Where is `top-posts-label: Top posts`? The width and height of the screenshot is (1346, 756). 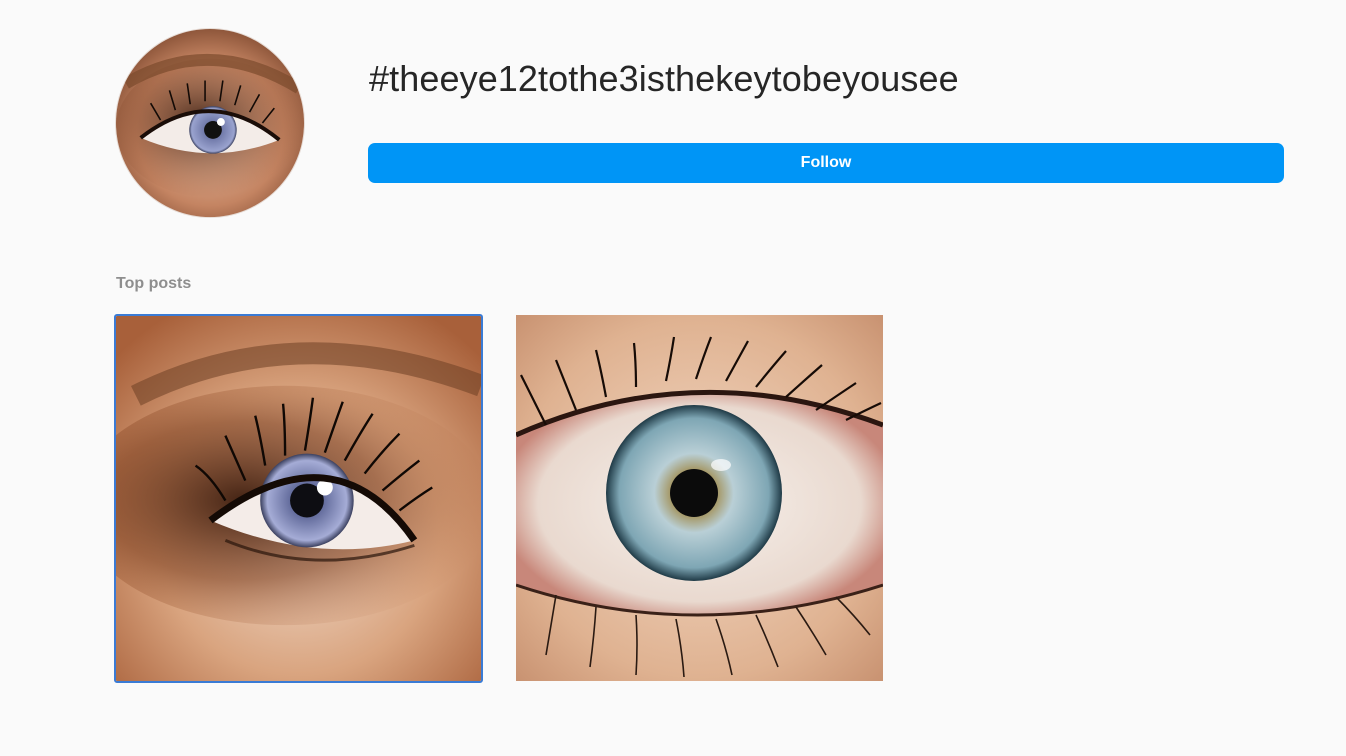
top-posts-label: Top posts is located at coordinates (154, 283).